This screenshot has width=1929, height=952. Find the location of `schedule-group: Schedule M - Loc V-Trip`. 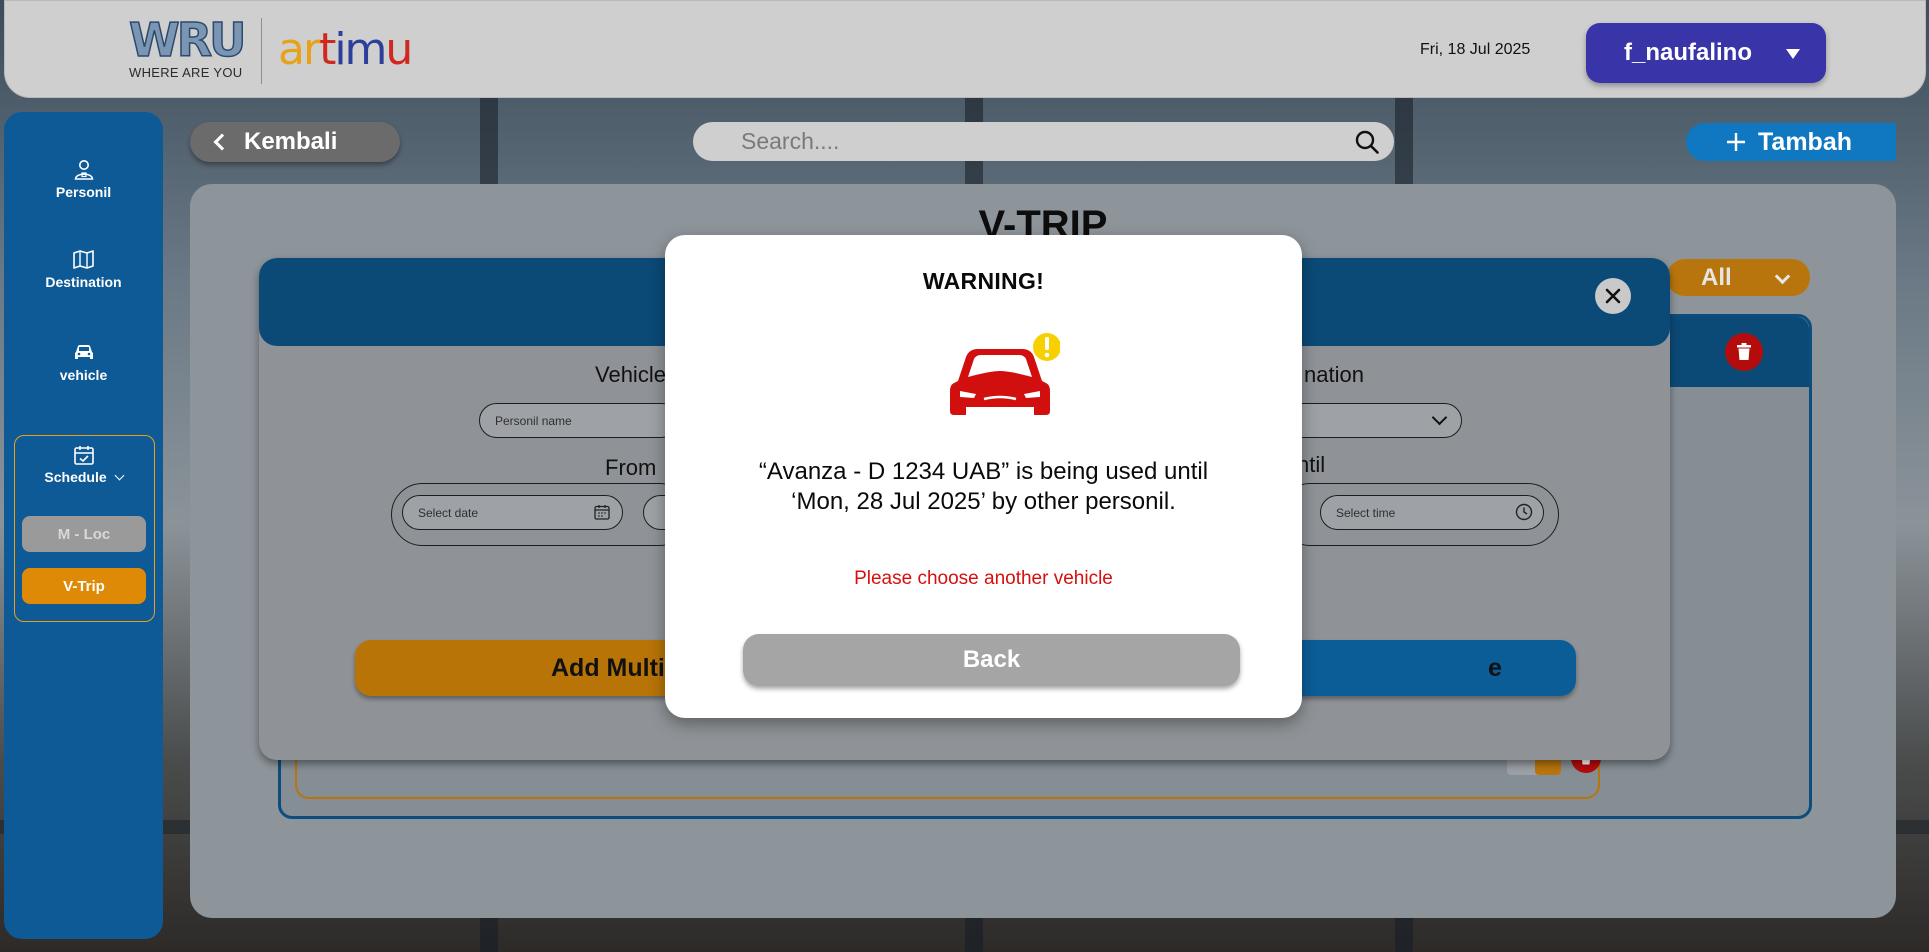

schedule-group: Schedule M - Loc V-Trip is located at coordinates (84, 528).